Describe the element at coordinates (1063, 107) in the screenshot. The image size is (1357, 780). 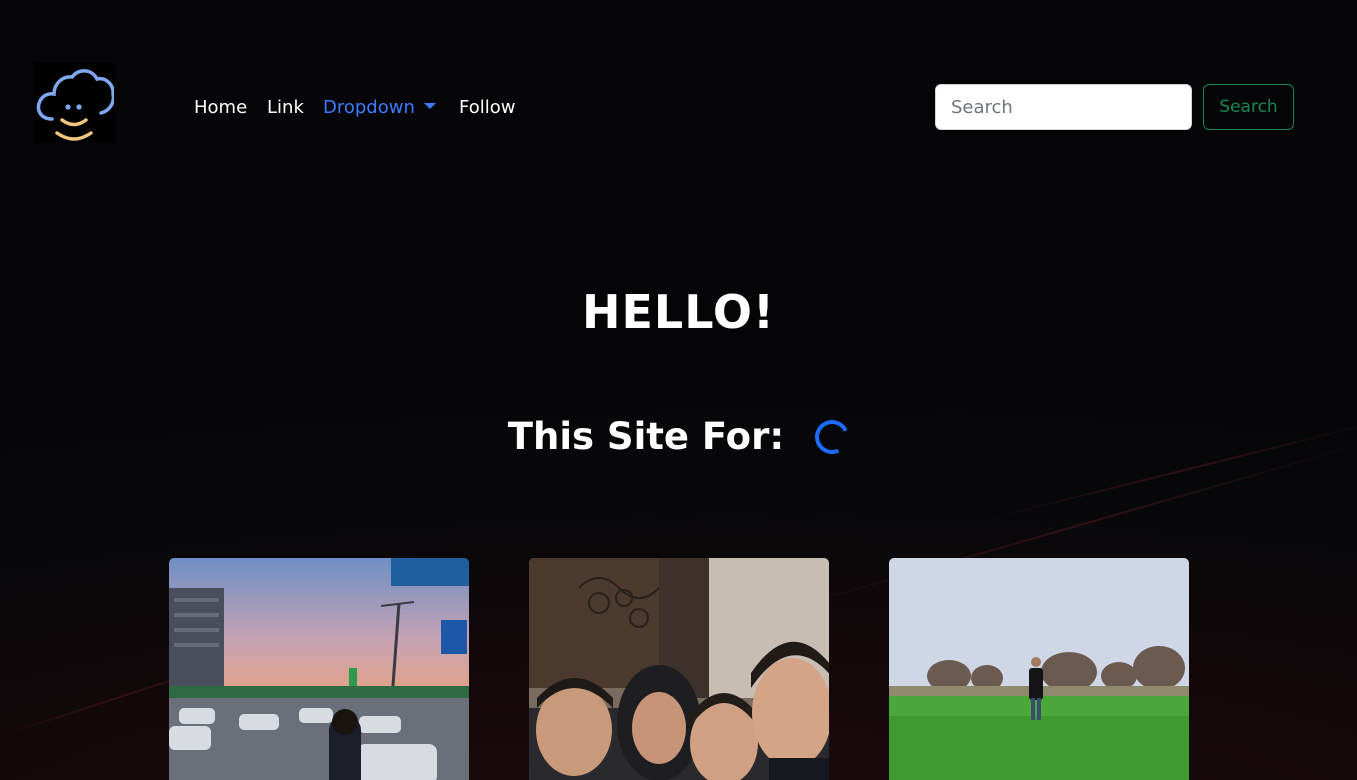
I see `search-input` at that location.